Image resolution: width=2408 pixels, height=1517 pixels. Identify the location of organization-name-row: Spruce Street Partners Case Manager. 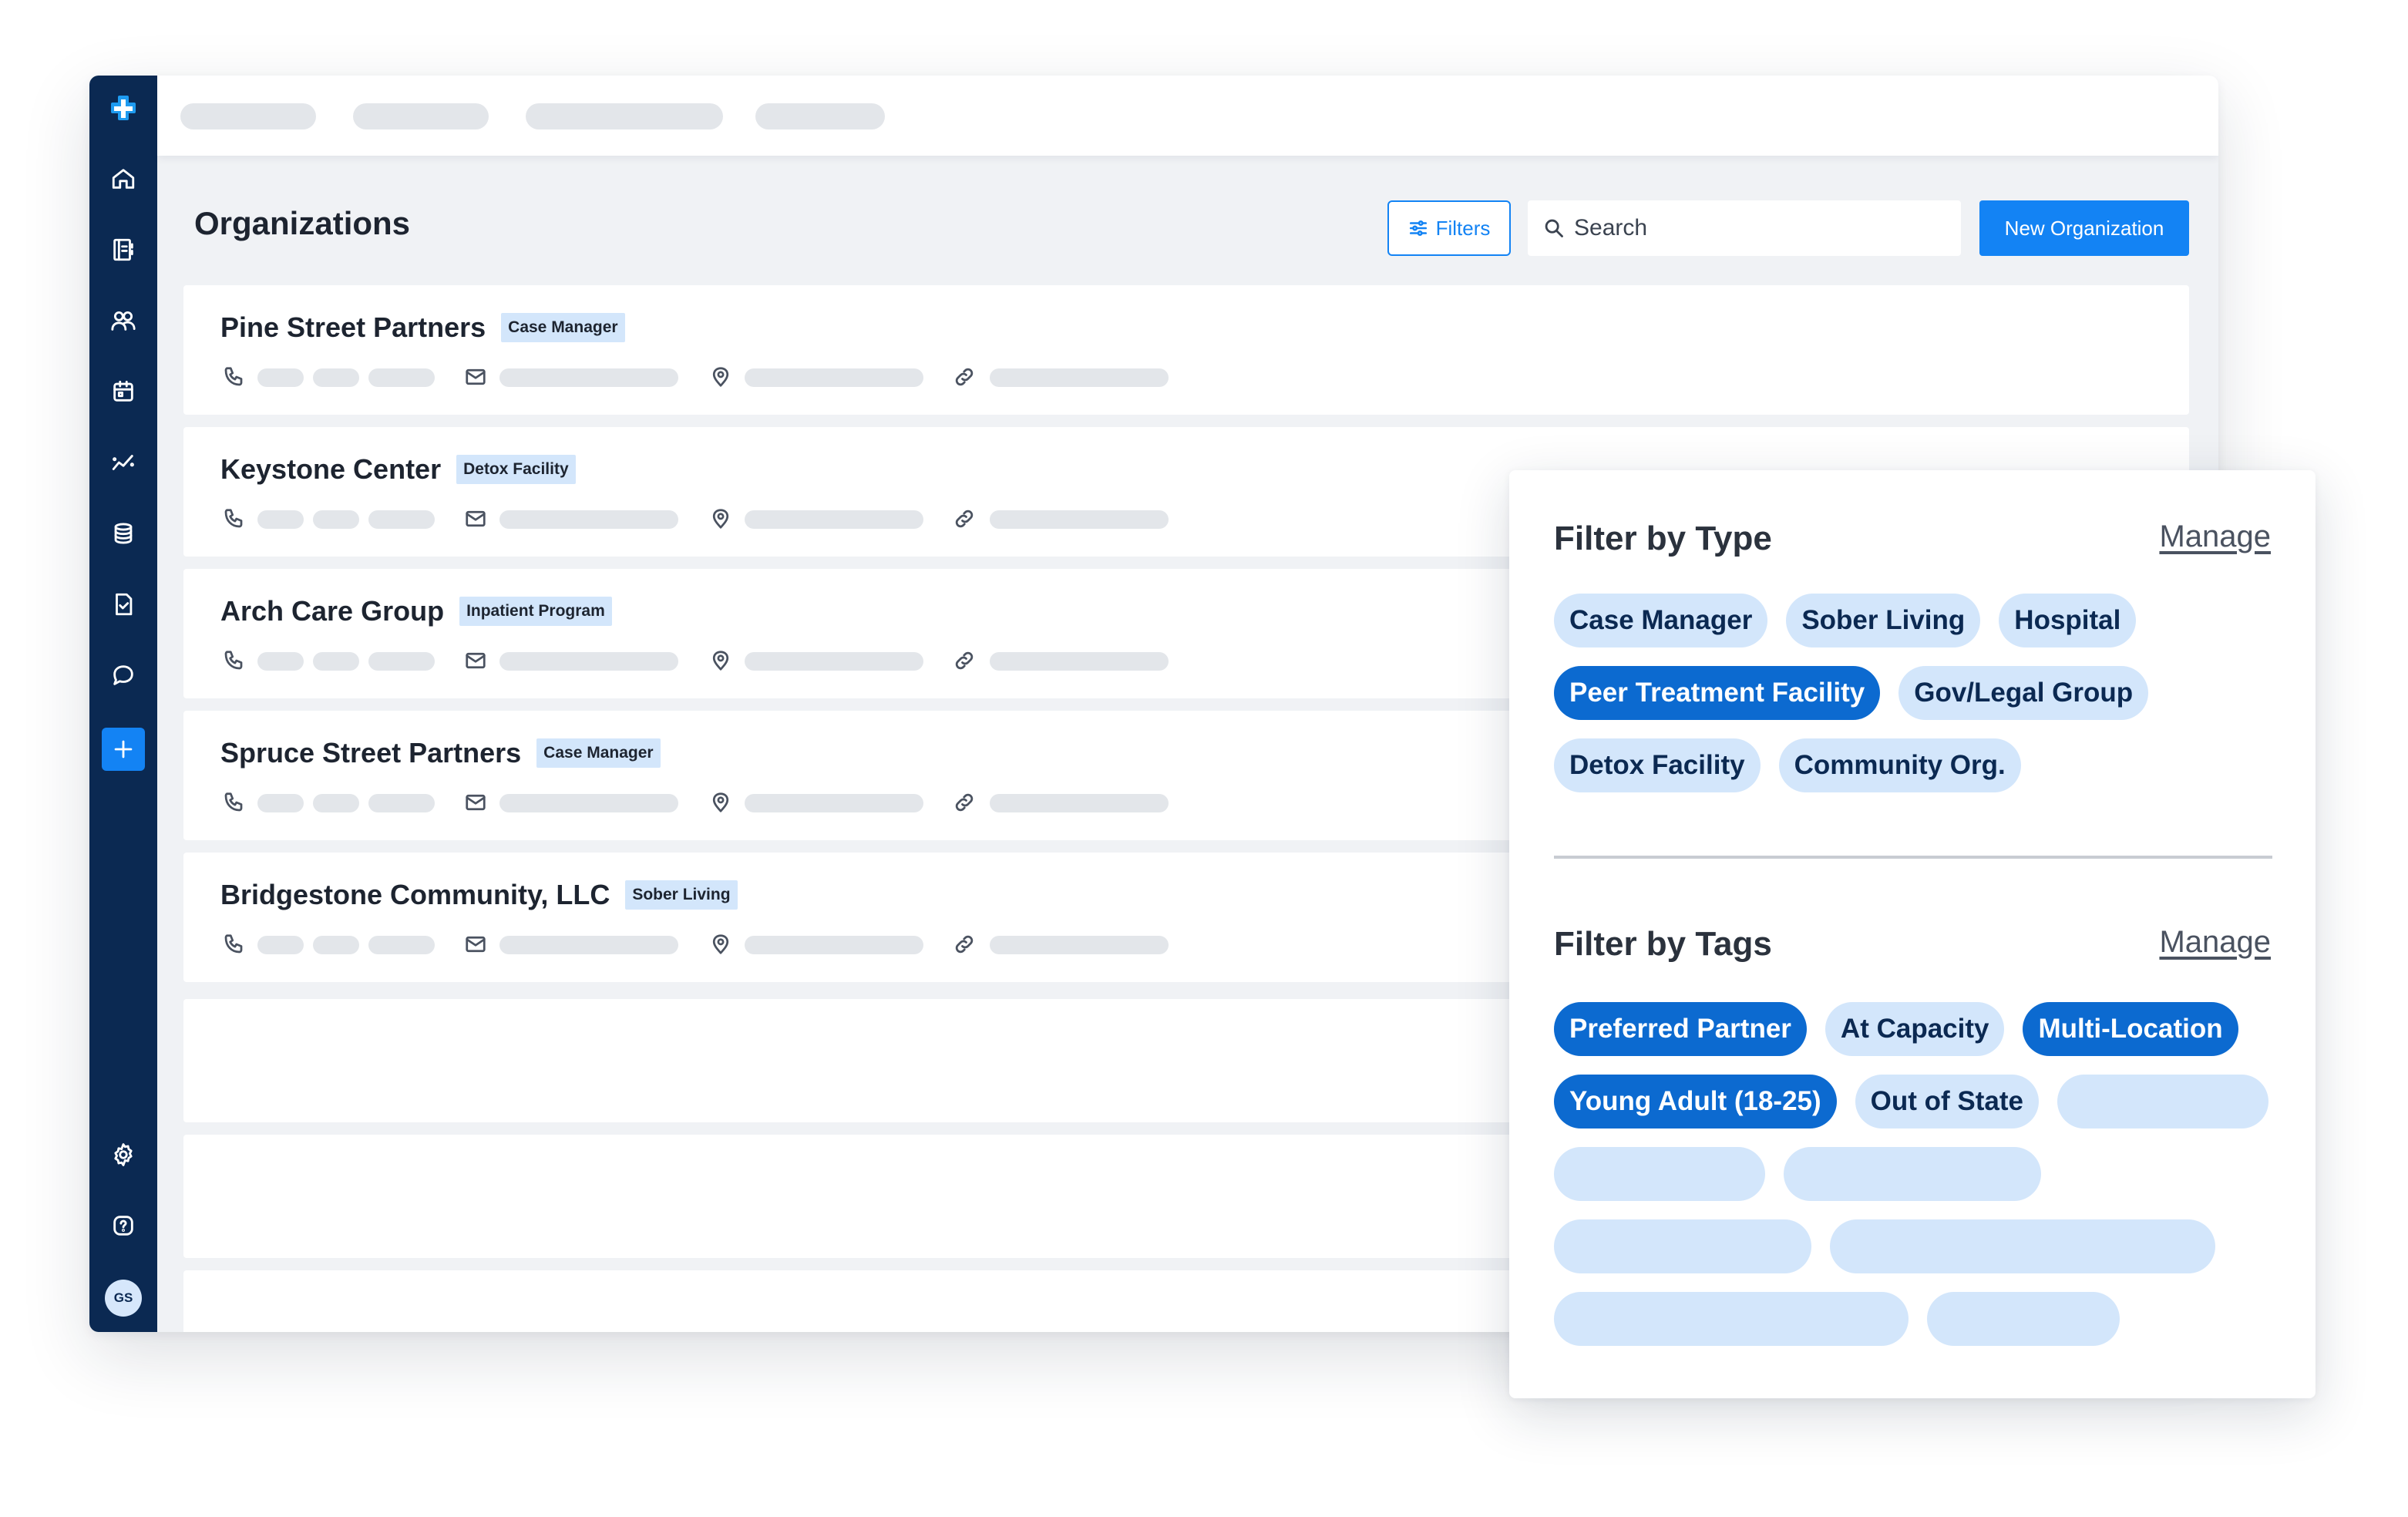
(440, 753).